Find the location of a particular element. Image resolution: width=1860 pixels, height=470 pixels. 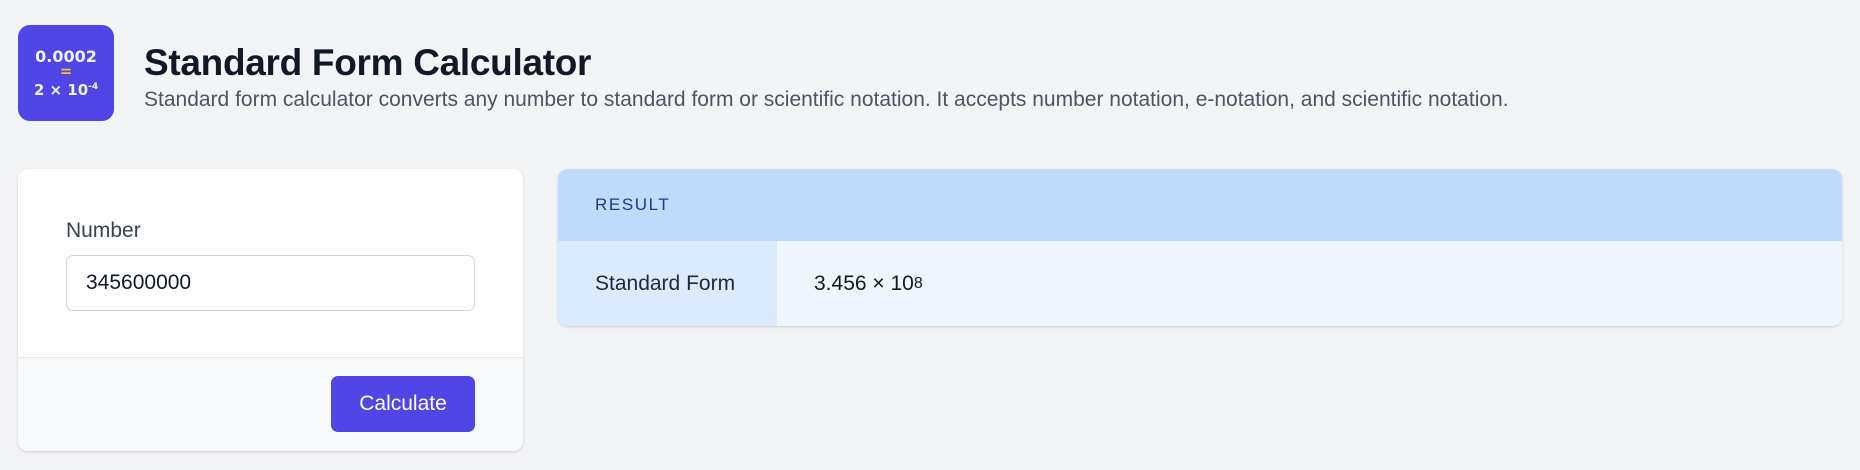

logo-line-3-base: 2 × 10 is located at coordinates (61, 89).